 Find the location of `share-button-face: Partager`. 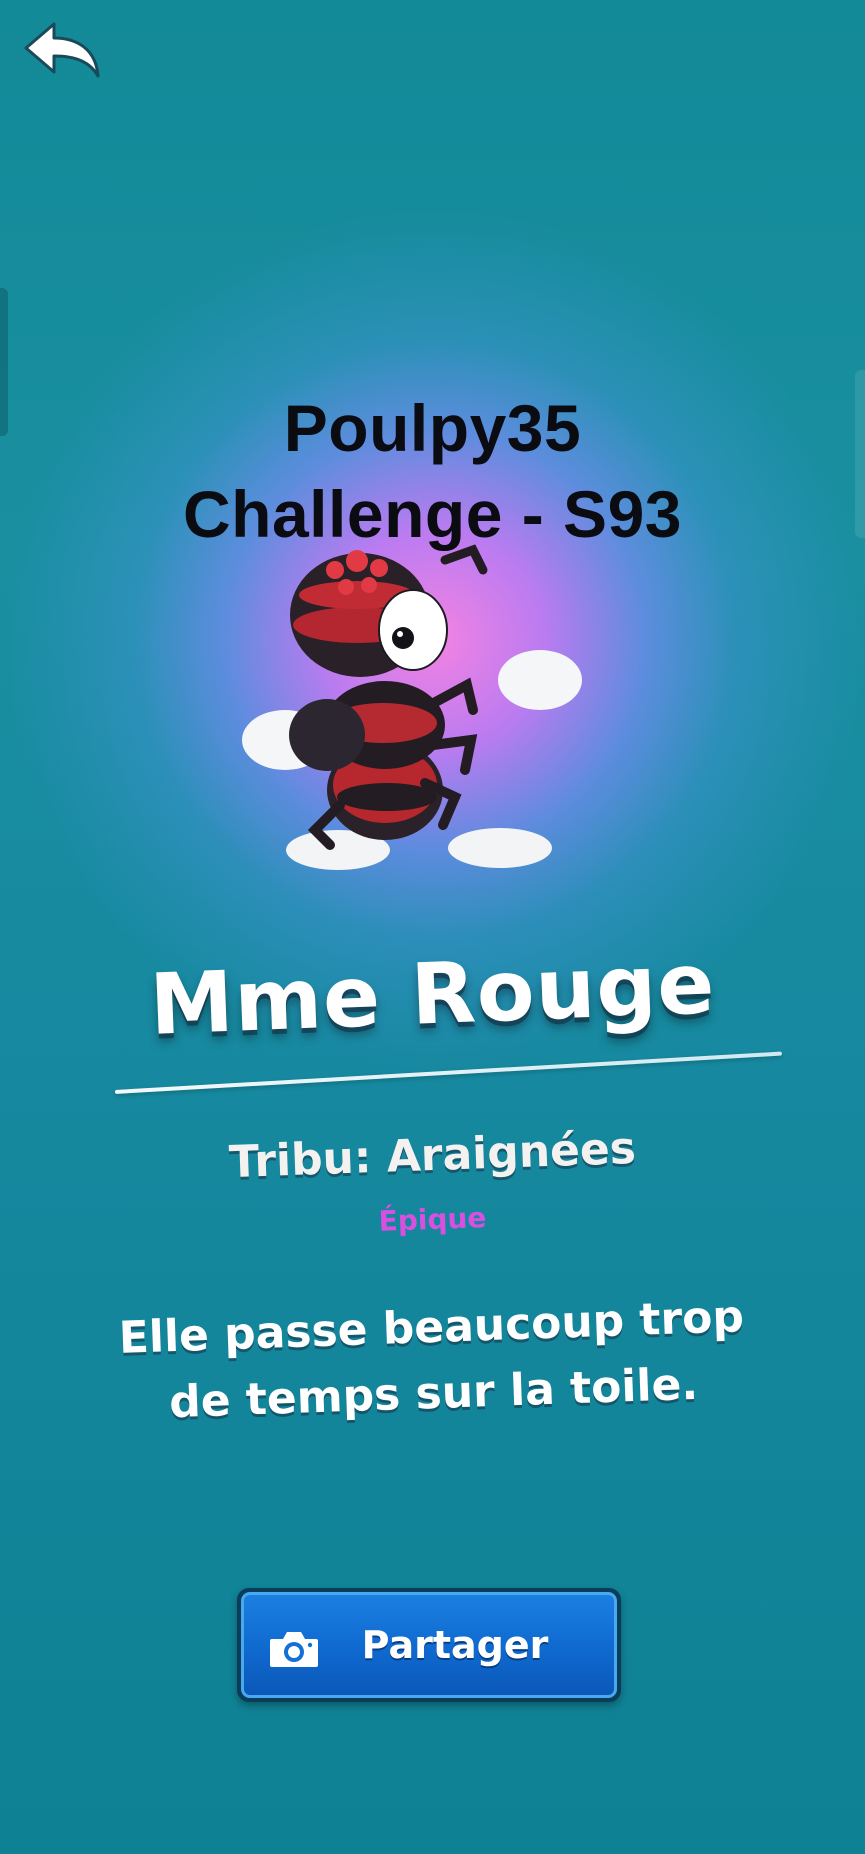

share-button-face: Partager is located at coordinates (429, 1645).